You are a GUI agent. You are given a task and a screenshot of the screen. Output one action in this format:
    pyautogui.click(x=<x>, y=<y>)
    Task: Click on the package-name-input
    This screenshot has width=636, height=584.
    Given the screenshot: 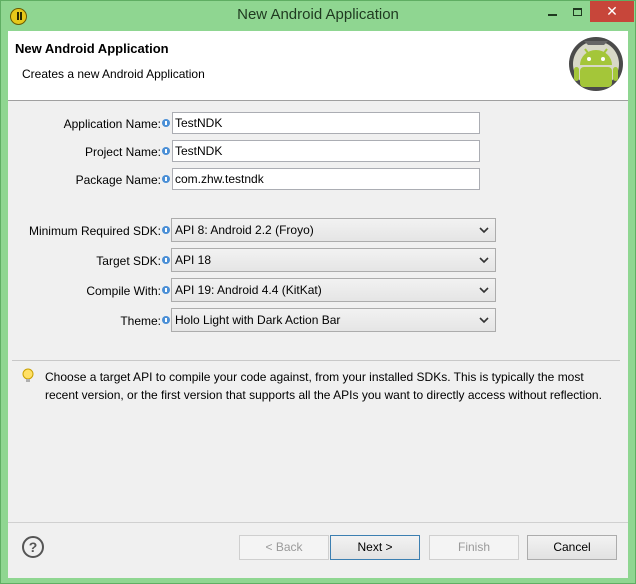 What is the action you would take?
    pyautogui.click(x=326, y=179)
    